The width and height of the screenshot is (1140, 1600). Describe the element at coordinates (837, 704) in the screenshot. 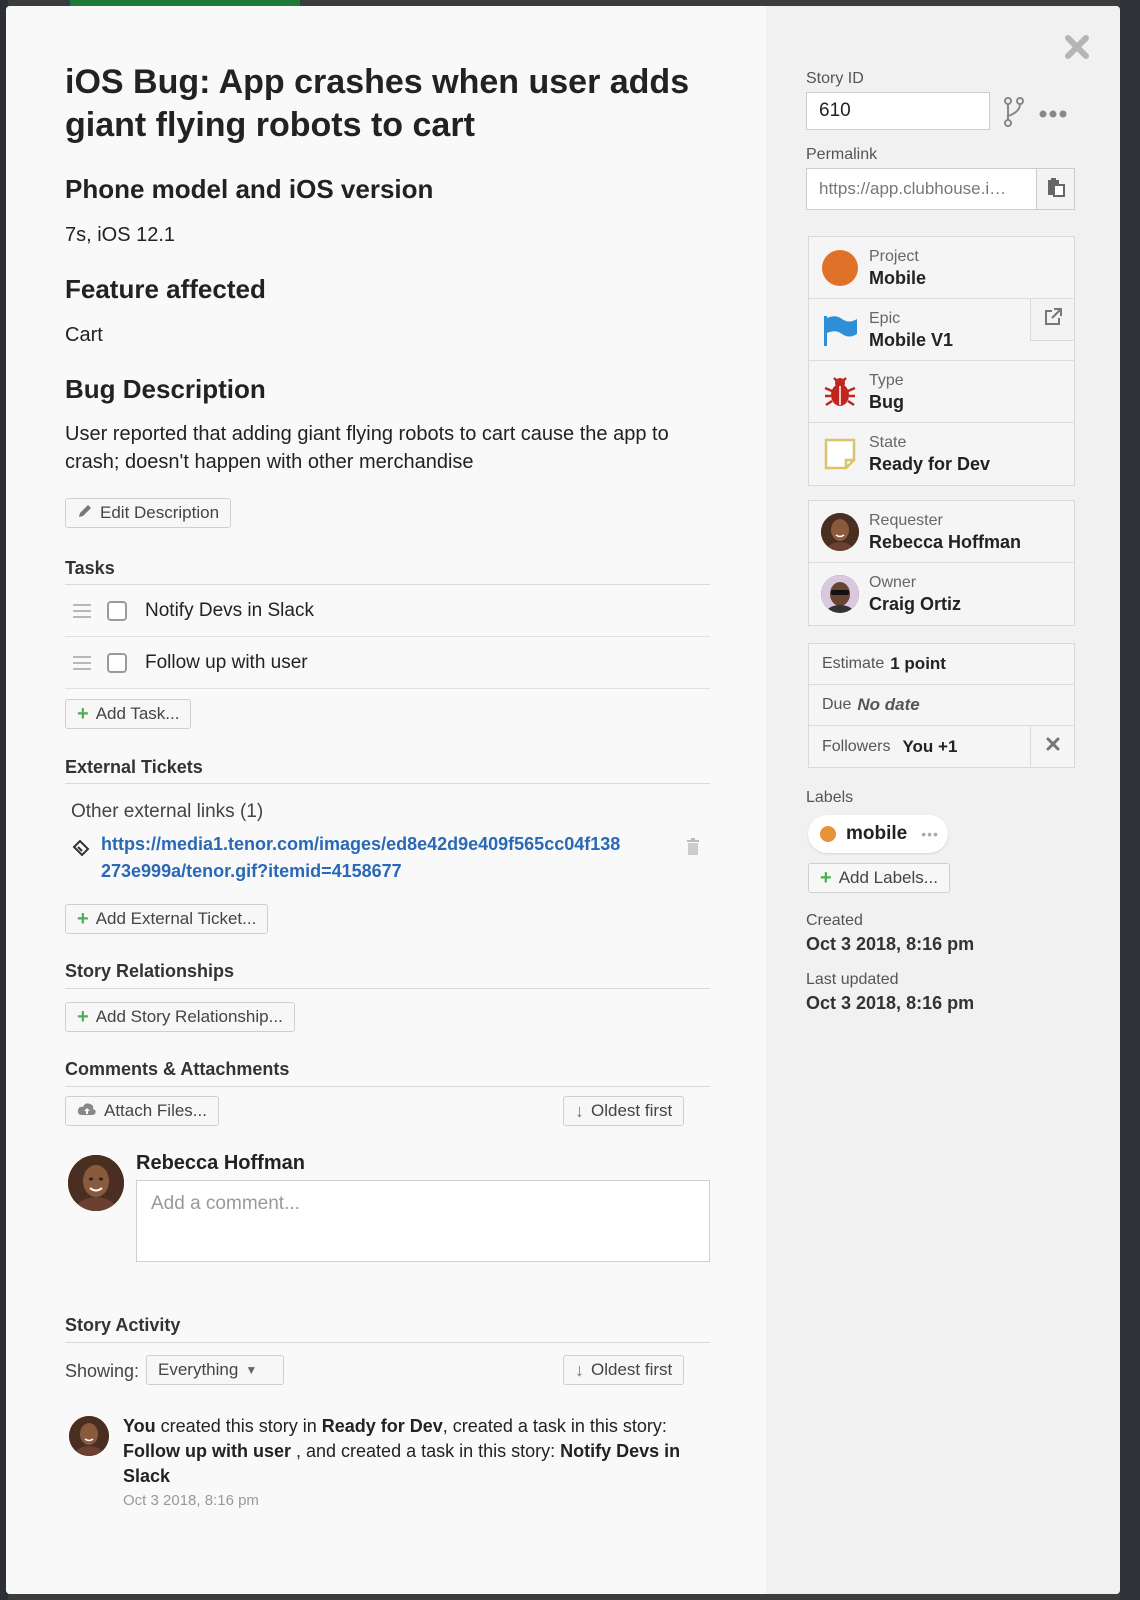

I see `due-label: Due` at that location.